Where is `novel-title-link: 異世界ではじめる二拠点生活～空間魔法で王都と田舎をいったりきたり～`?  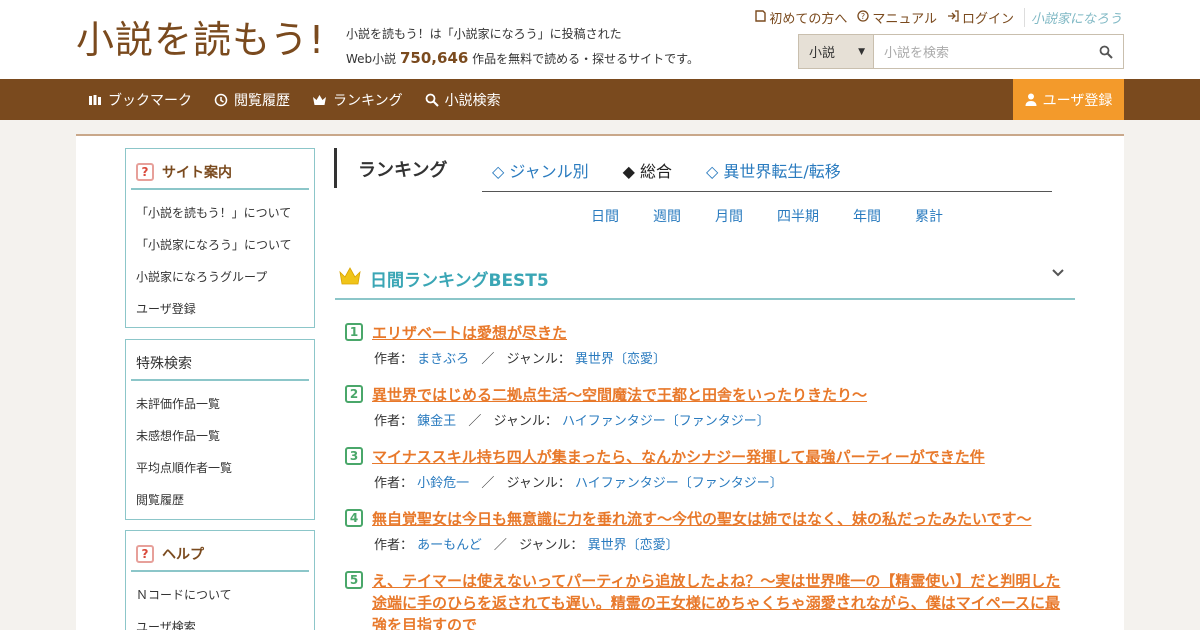 novel-title-link: 異世界ではじめる二拠点生活～空間魔法で王都と田舎をいったりきたり～ is located at coordinates (619, 395).